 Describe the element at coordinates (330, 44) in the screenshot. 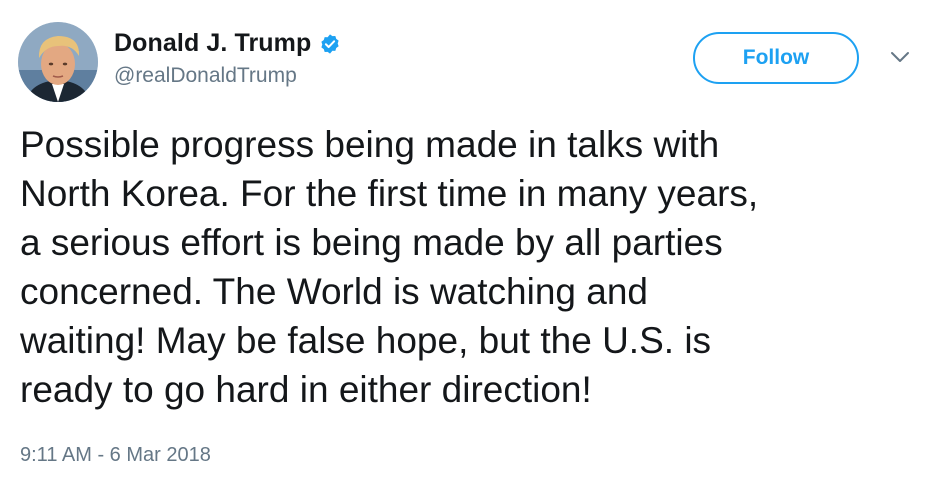

I see `verified-badge-icon` at that location.